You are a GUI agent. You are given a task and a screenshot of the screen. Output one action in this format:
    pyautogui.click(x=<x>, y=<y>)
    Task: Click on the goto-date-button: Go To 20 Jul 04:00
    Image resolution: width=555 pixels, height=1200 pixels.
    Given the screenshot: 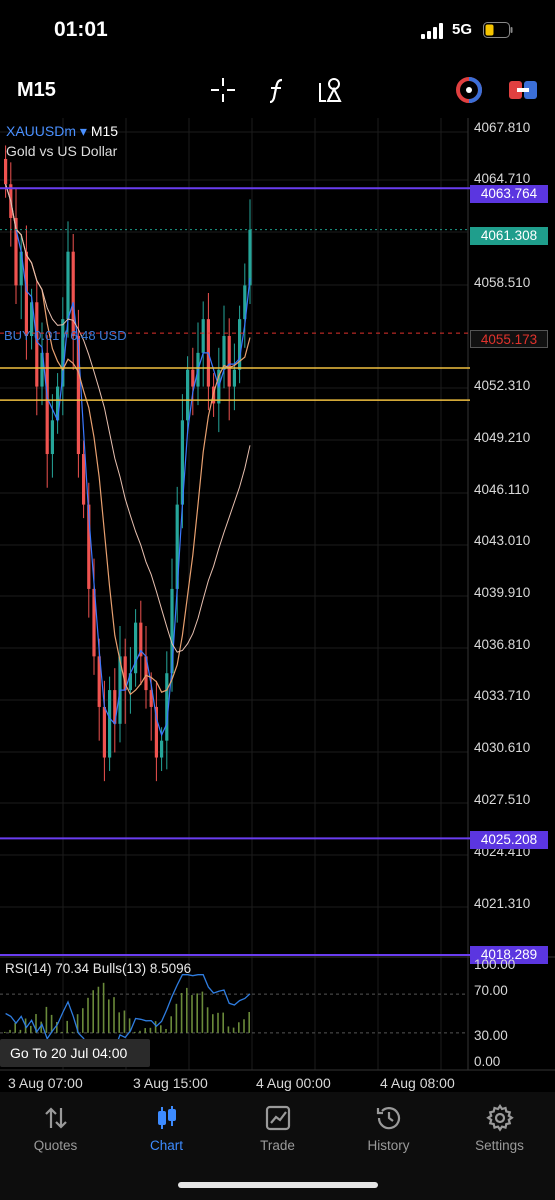 What is the action you would take?
    pyautogui.click(x=75, y=1053)
    